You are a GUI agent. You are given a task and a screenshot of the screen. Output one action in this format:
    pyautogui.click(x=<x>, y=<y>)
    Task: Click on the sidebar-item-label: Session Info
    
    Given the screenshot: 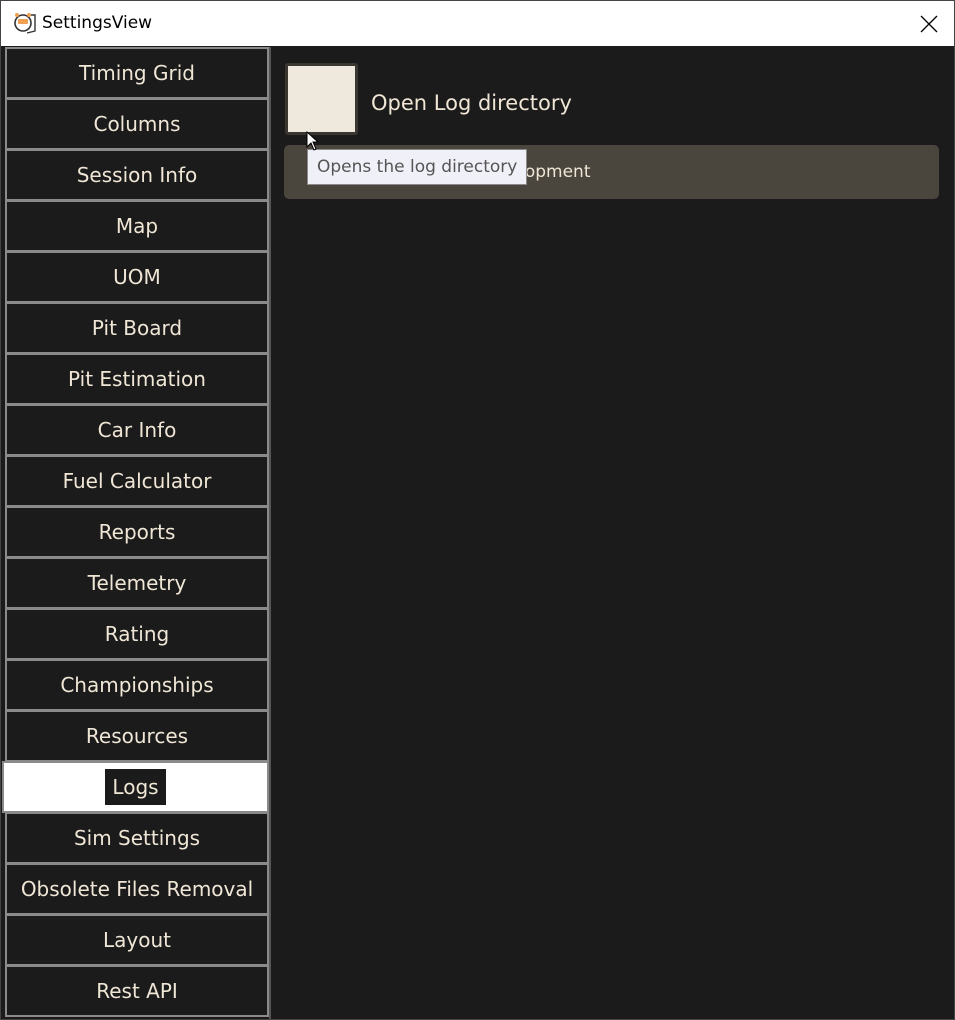 What is the action you would take?
    pyautogui.click(x=137, y=175)
    